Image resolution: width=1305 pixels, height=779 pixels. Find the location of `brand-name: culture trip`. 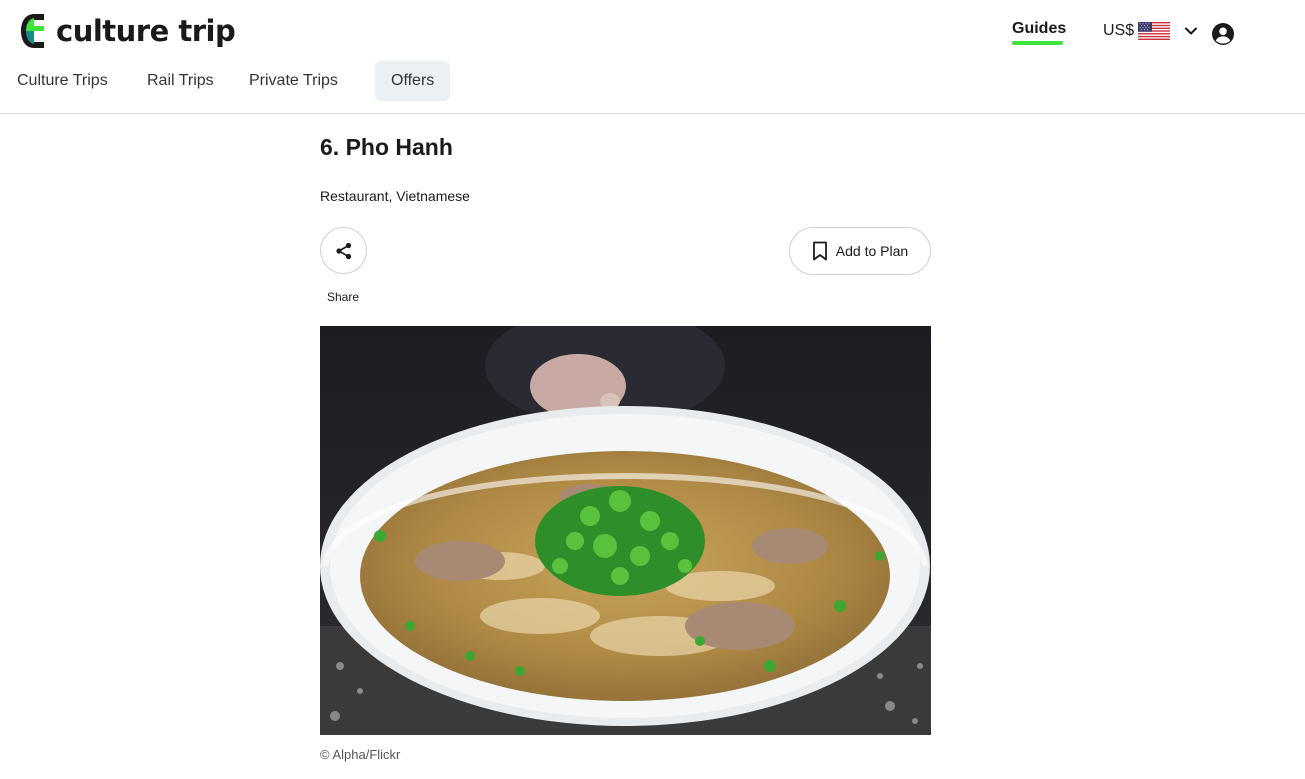

brand-name: culture trip is located at coordinates (146, 31).